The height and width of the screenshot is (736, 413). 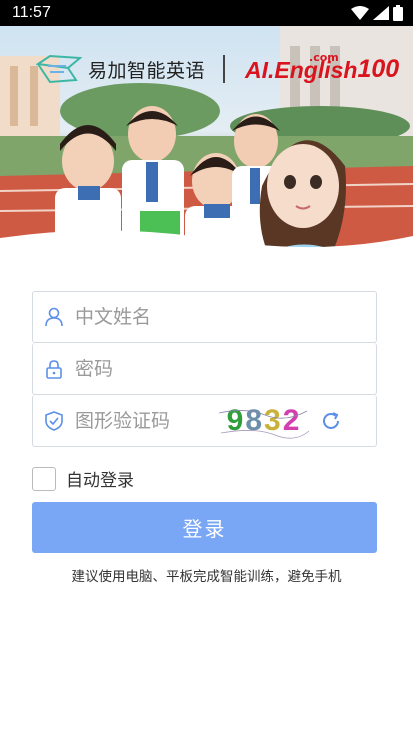 I want to click on password-input, so click(x=225, y=368).